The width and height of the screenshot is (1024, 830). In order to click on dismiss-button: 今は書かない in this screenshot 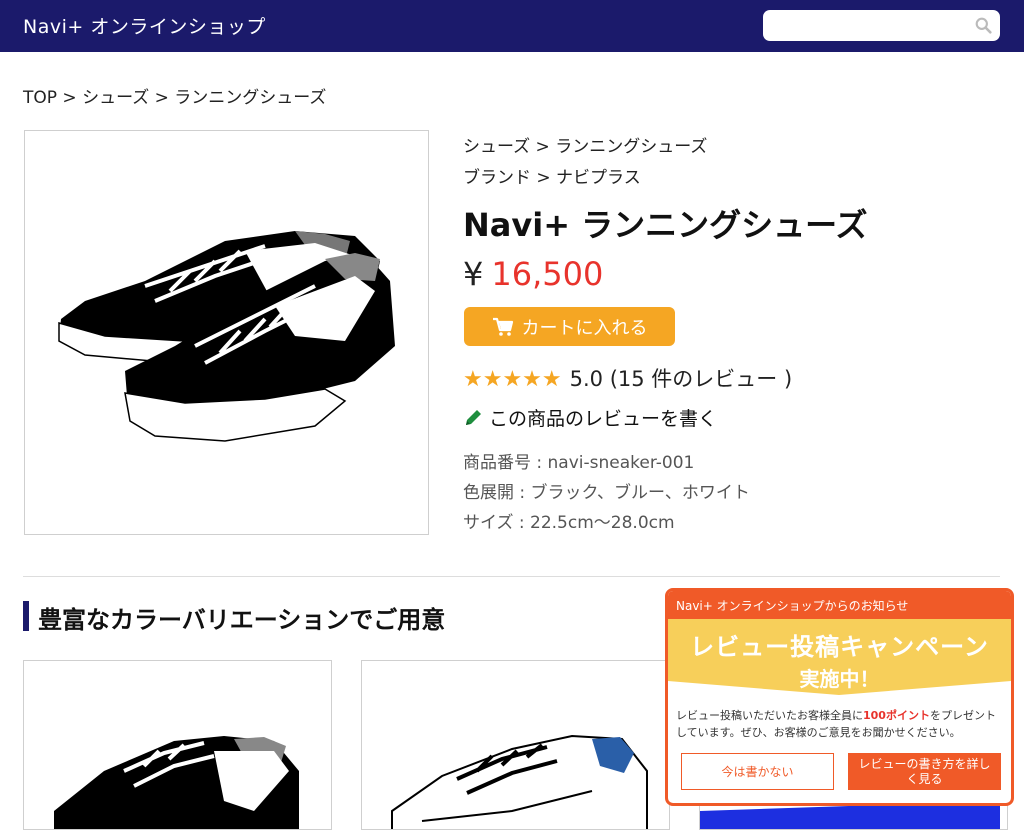, I will do `click(757, 771)`.